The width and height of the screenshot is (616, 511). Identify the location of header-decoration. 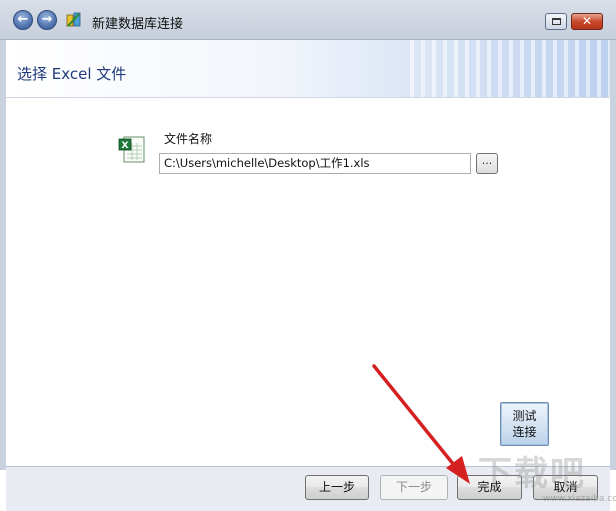
(510, 68).